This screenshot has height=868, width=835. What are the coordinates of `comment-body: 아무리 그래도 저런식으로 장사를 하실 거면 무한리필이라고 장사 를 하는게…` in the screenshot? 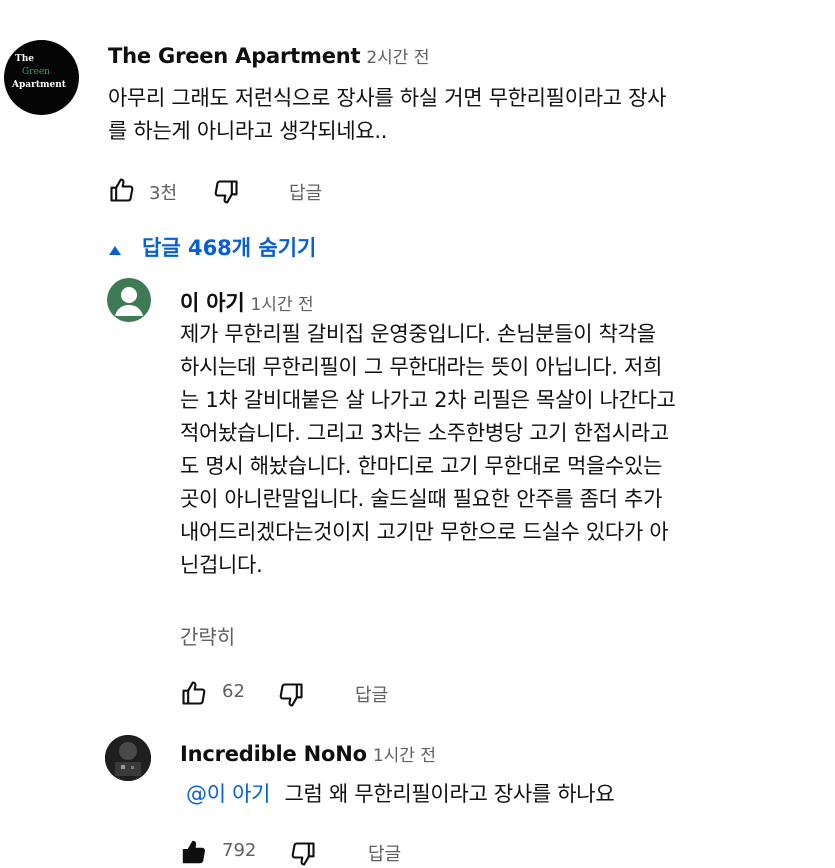 It's located at (458, 115).